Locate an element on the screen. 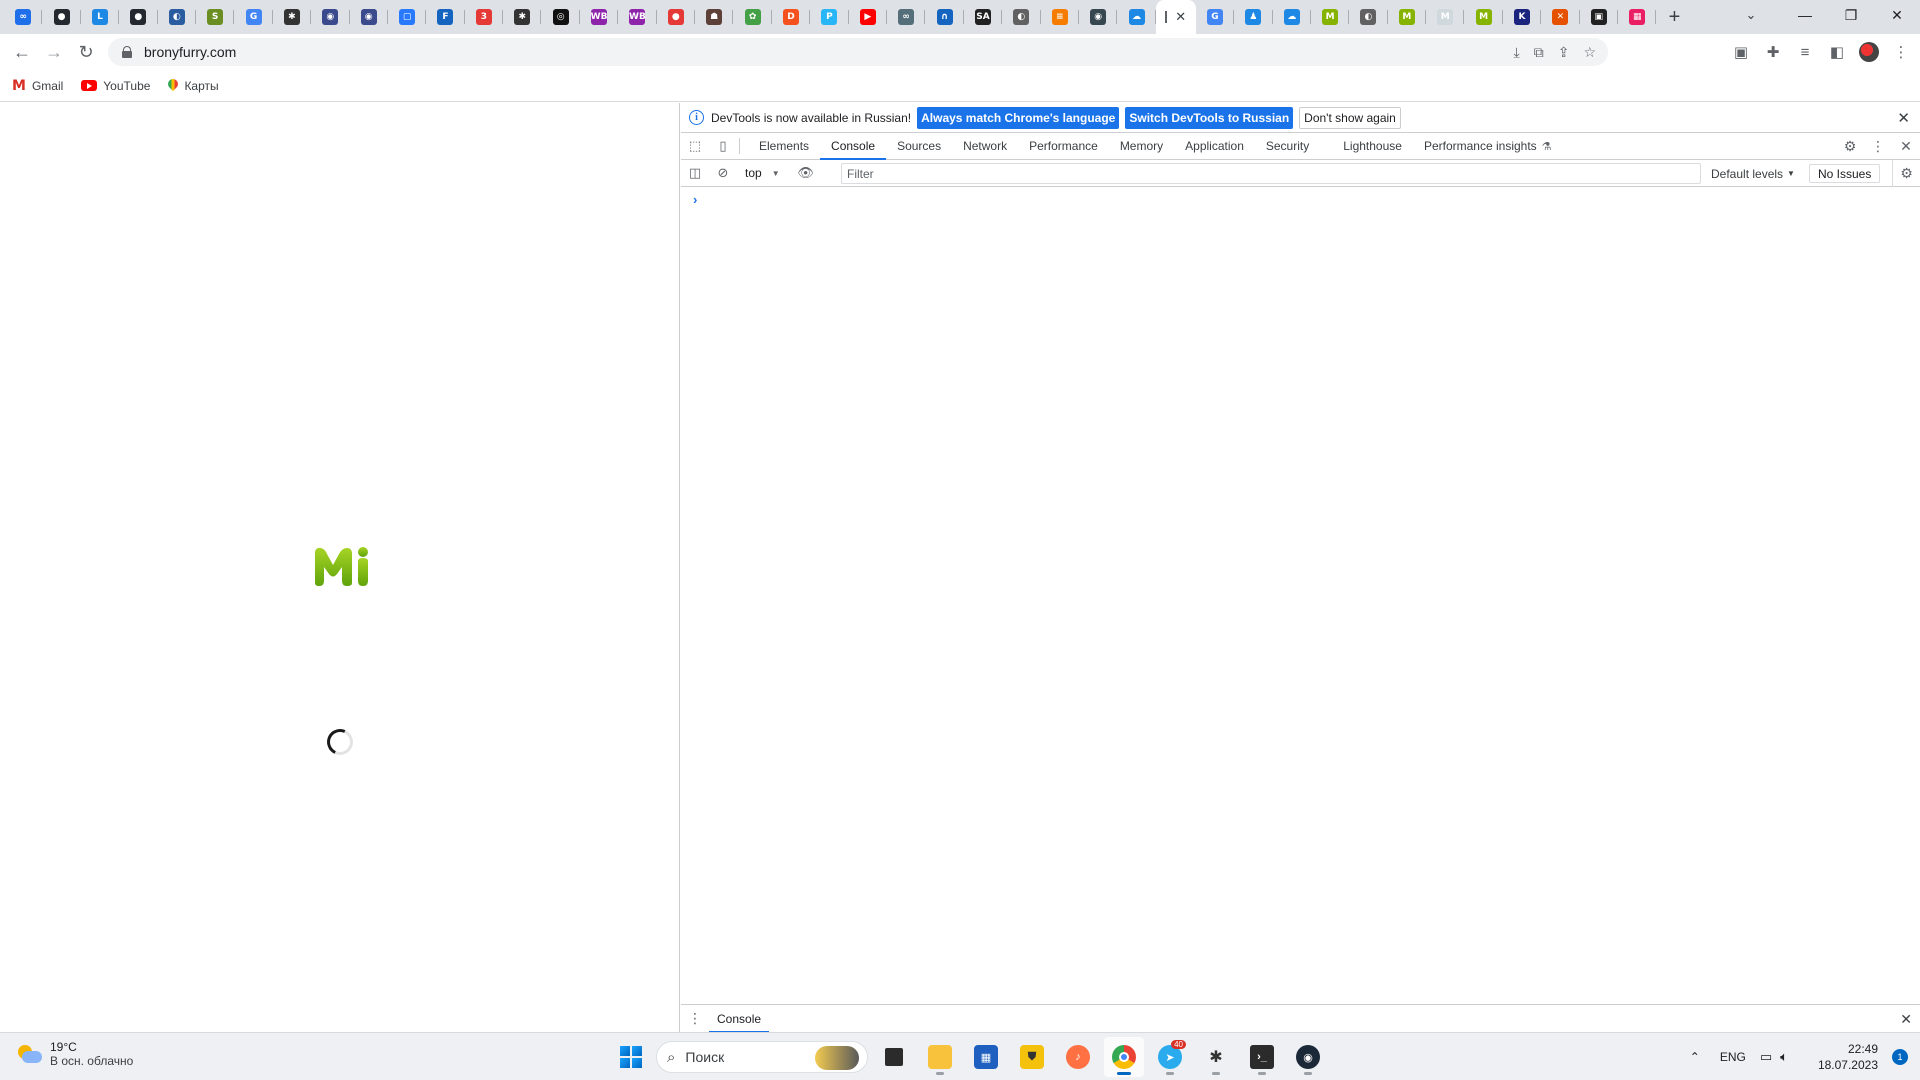 The width and height of the screenshot is (1920, 1080). lock-icon is located at coordinates (127, 52).